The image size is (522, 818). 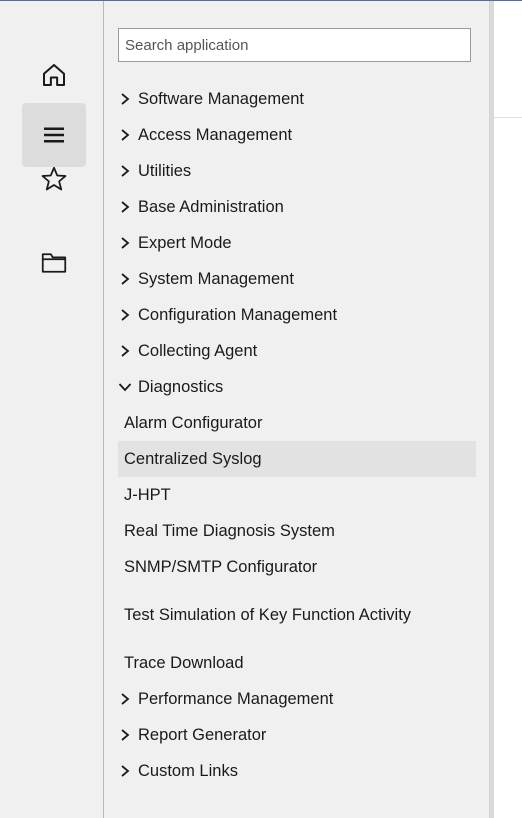 What do you see at coordinates (181, 386) in the screenshot?
I see `menu-item-label: Diagnostics` at bounding box center [181, 386].